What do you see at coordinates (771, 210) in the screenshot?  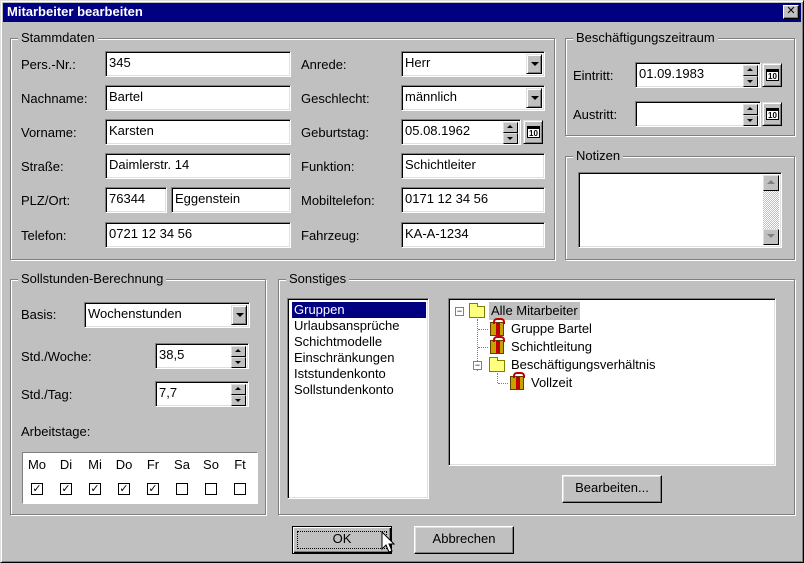 I see `notizen-scrollbar` at bounding box center [771, 210].